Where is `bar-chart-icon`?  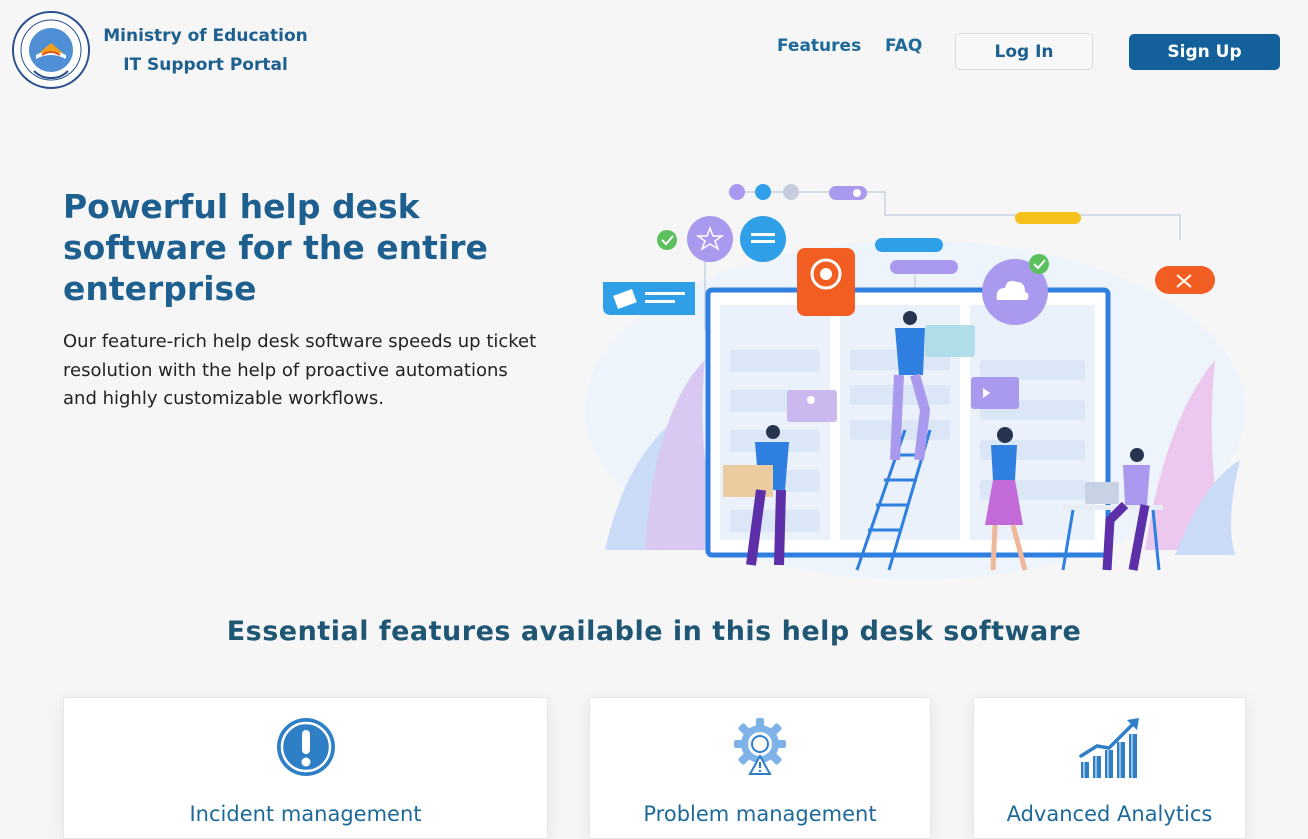
bar-chart-icon is located at coordinates (1109, 748).